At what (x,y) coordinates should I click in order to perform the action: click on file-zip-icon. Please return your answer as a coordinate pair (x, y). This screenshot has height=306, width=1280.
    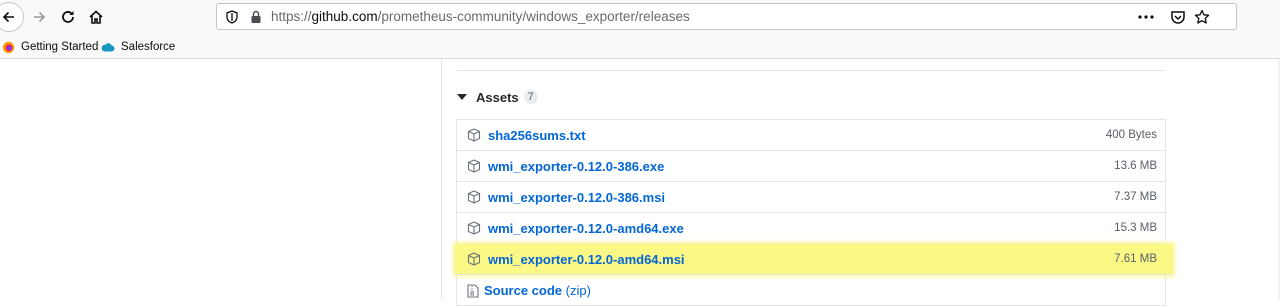
    Looking at the image, I should click on (474, 291).